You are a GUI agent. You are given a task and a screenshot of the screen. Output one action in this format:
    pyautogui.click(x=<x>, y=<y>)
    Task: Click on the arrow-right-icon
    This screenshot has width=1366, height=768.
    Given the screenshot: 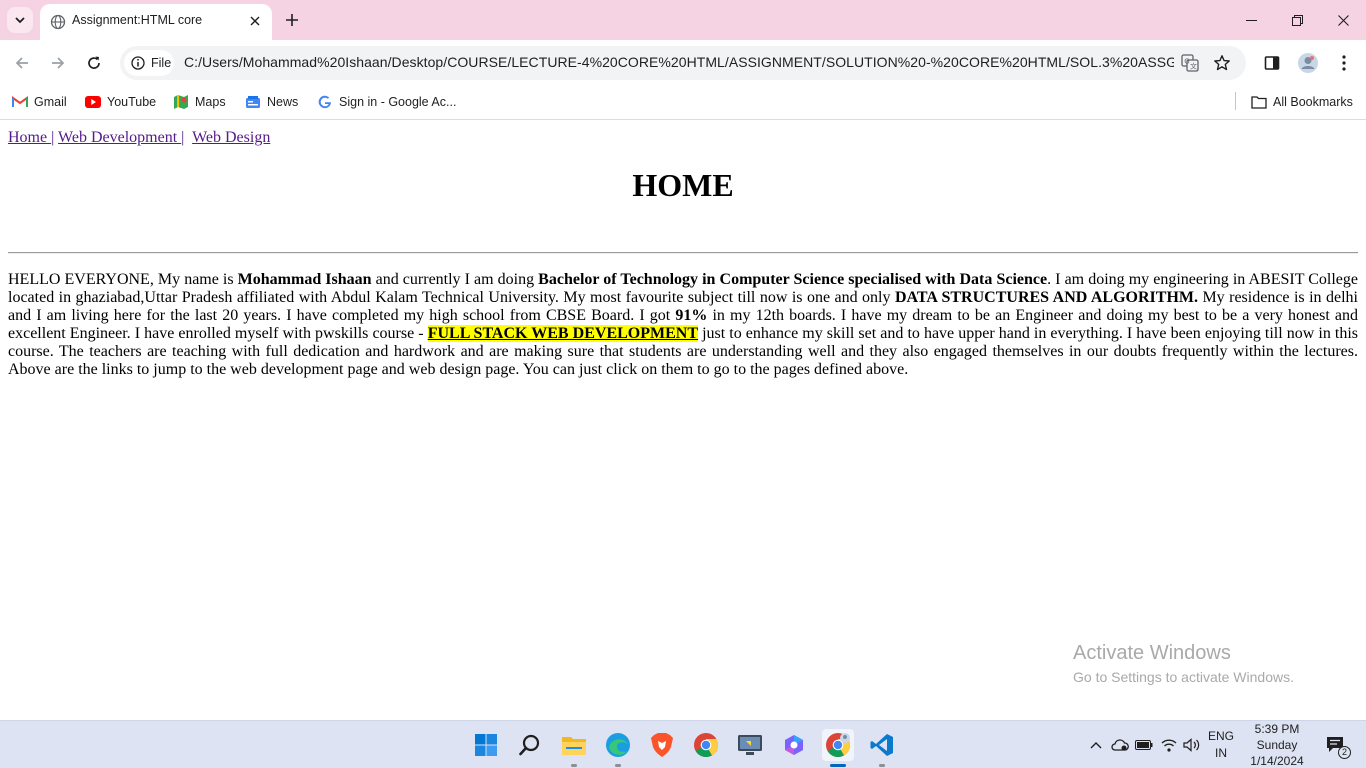 What is the action you would take?
    pyautogui.click(x=58, y=63)
    